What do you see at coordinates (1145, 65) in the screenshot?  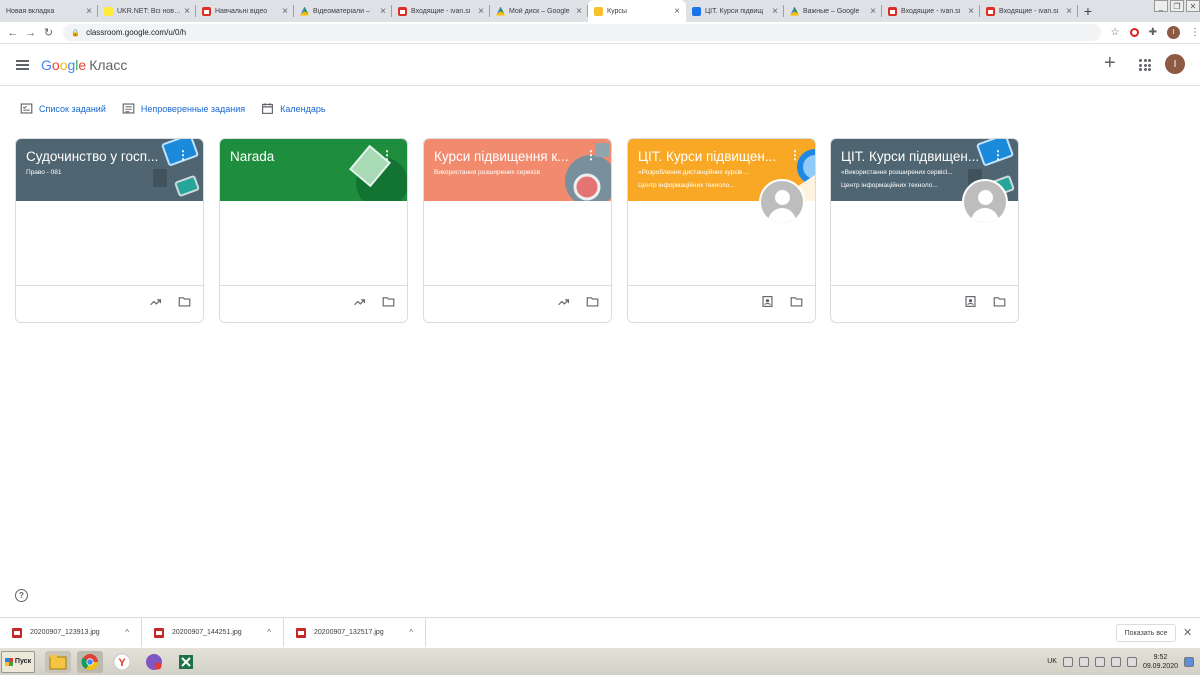 I see `apps-grid-icon` at bounding box center [1145, 65].